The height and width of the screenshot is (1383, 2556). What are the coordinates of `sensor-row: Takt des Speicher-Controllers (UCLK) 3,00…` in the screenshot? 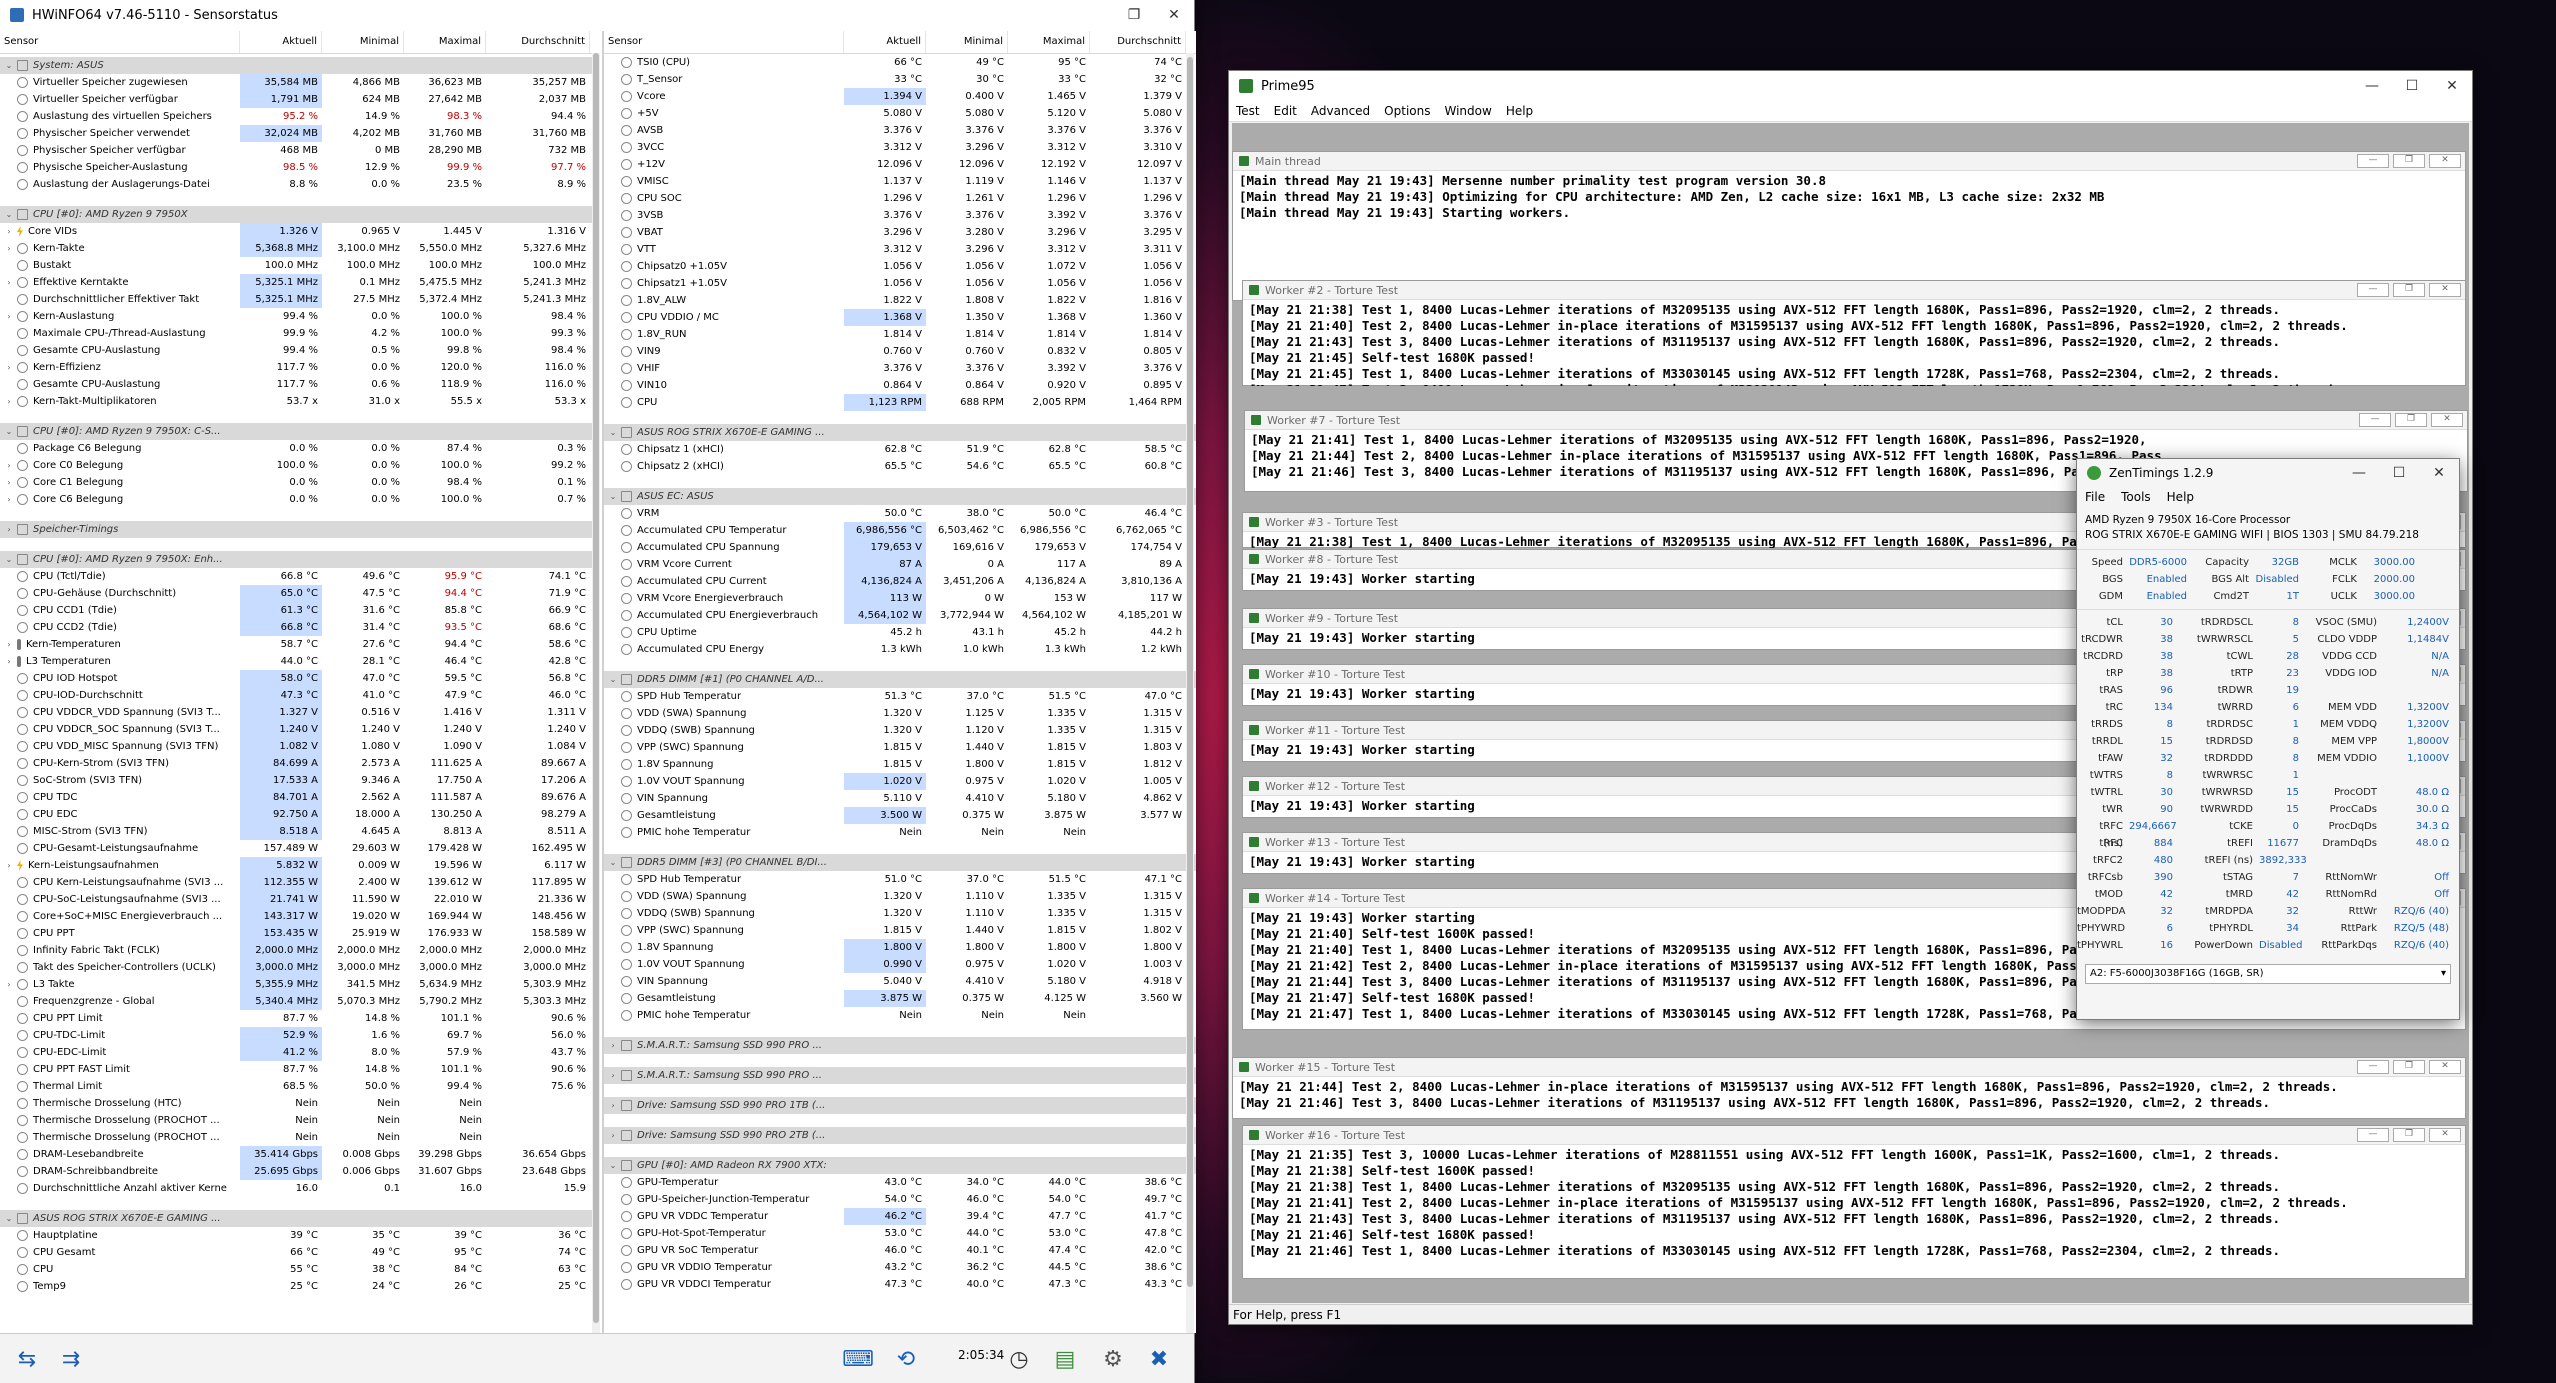 It's located at (300, 967).